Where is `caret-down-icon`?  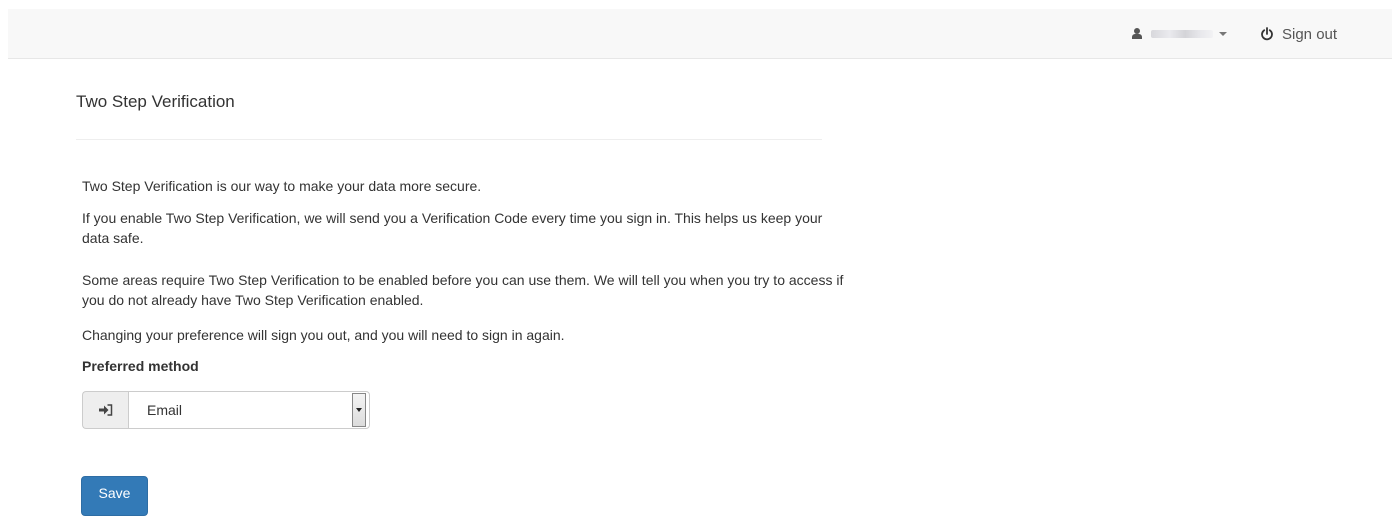 caret-down-icon is located at coordinates (1223, 34).